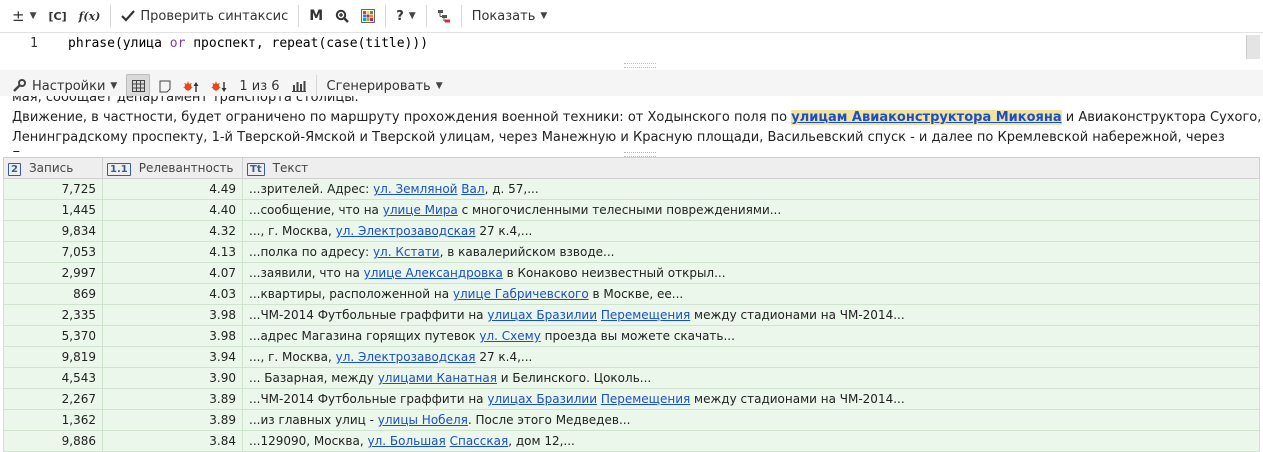  I want to click on relevance-cell: 4.40, so click(172, 210).